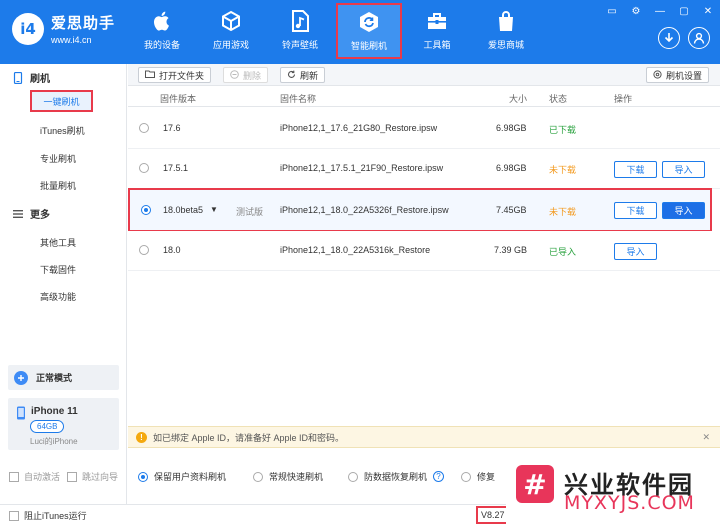 The height and width of the screenshot is (524, 720). I want to click on chevron-down-icon: ▼, so click(214, 209).